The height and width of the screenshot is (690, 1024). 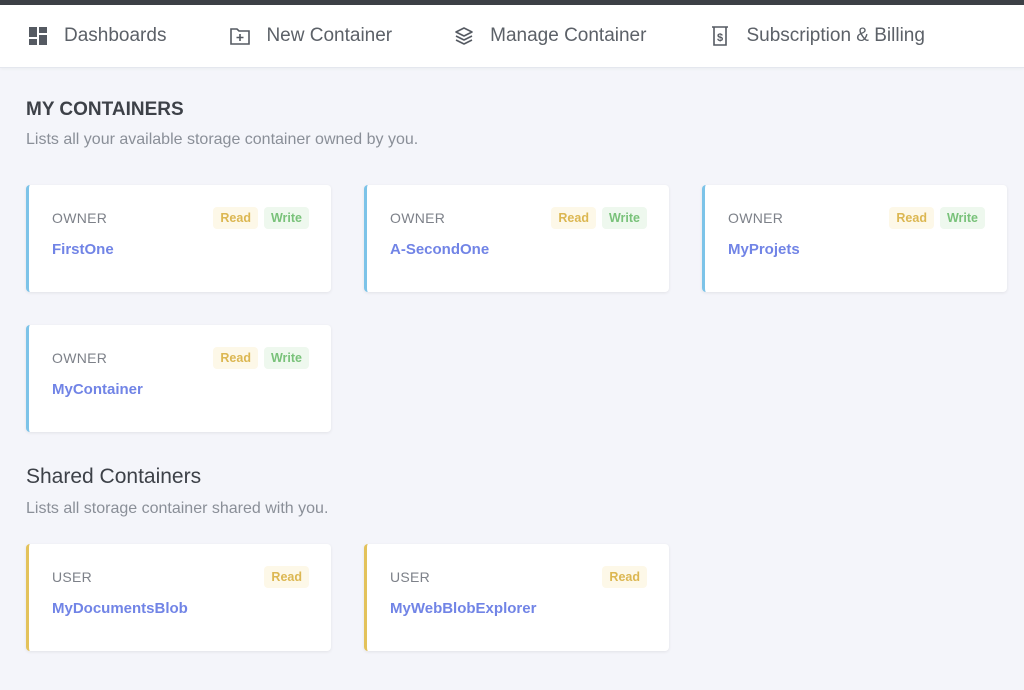 What do you see at coordinates (463, 608) in the screenshot?
I see `container-name-link: MyWebBlobExplorer` at bounding box center [463, 608].